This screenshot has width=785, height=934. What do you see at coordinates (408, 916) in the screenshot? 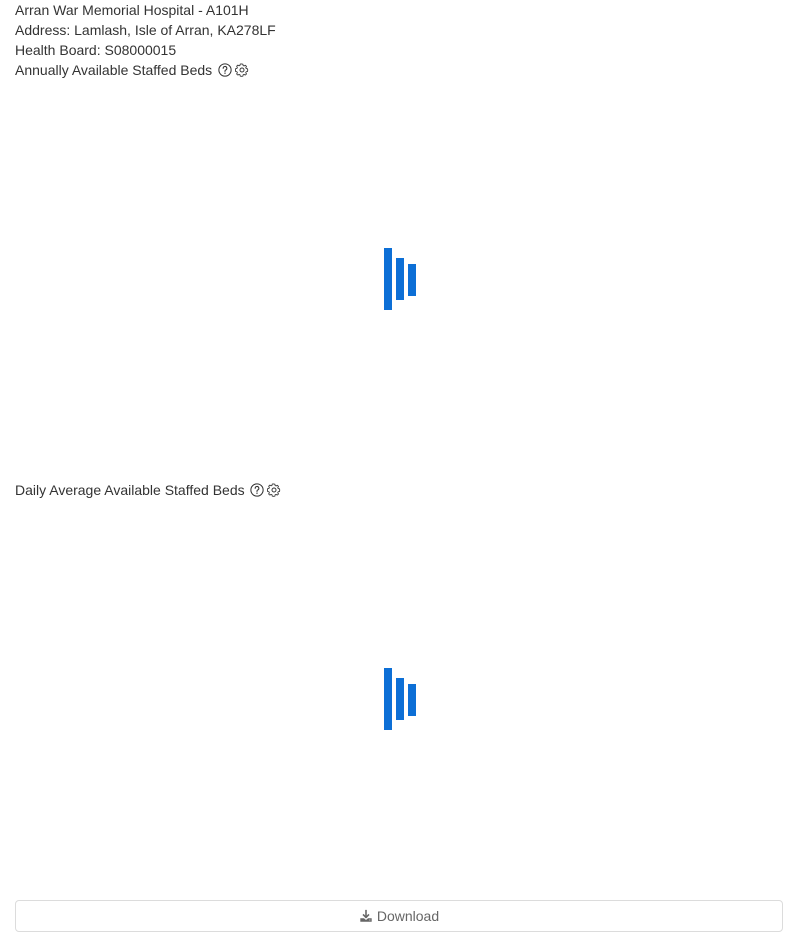
I see `download-label: Download` at bounding box center [408, 916].